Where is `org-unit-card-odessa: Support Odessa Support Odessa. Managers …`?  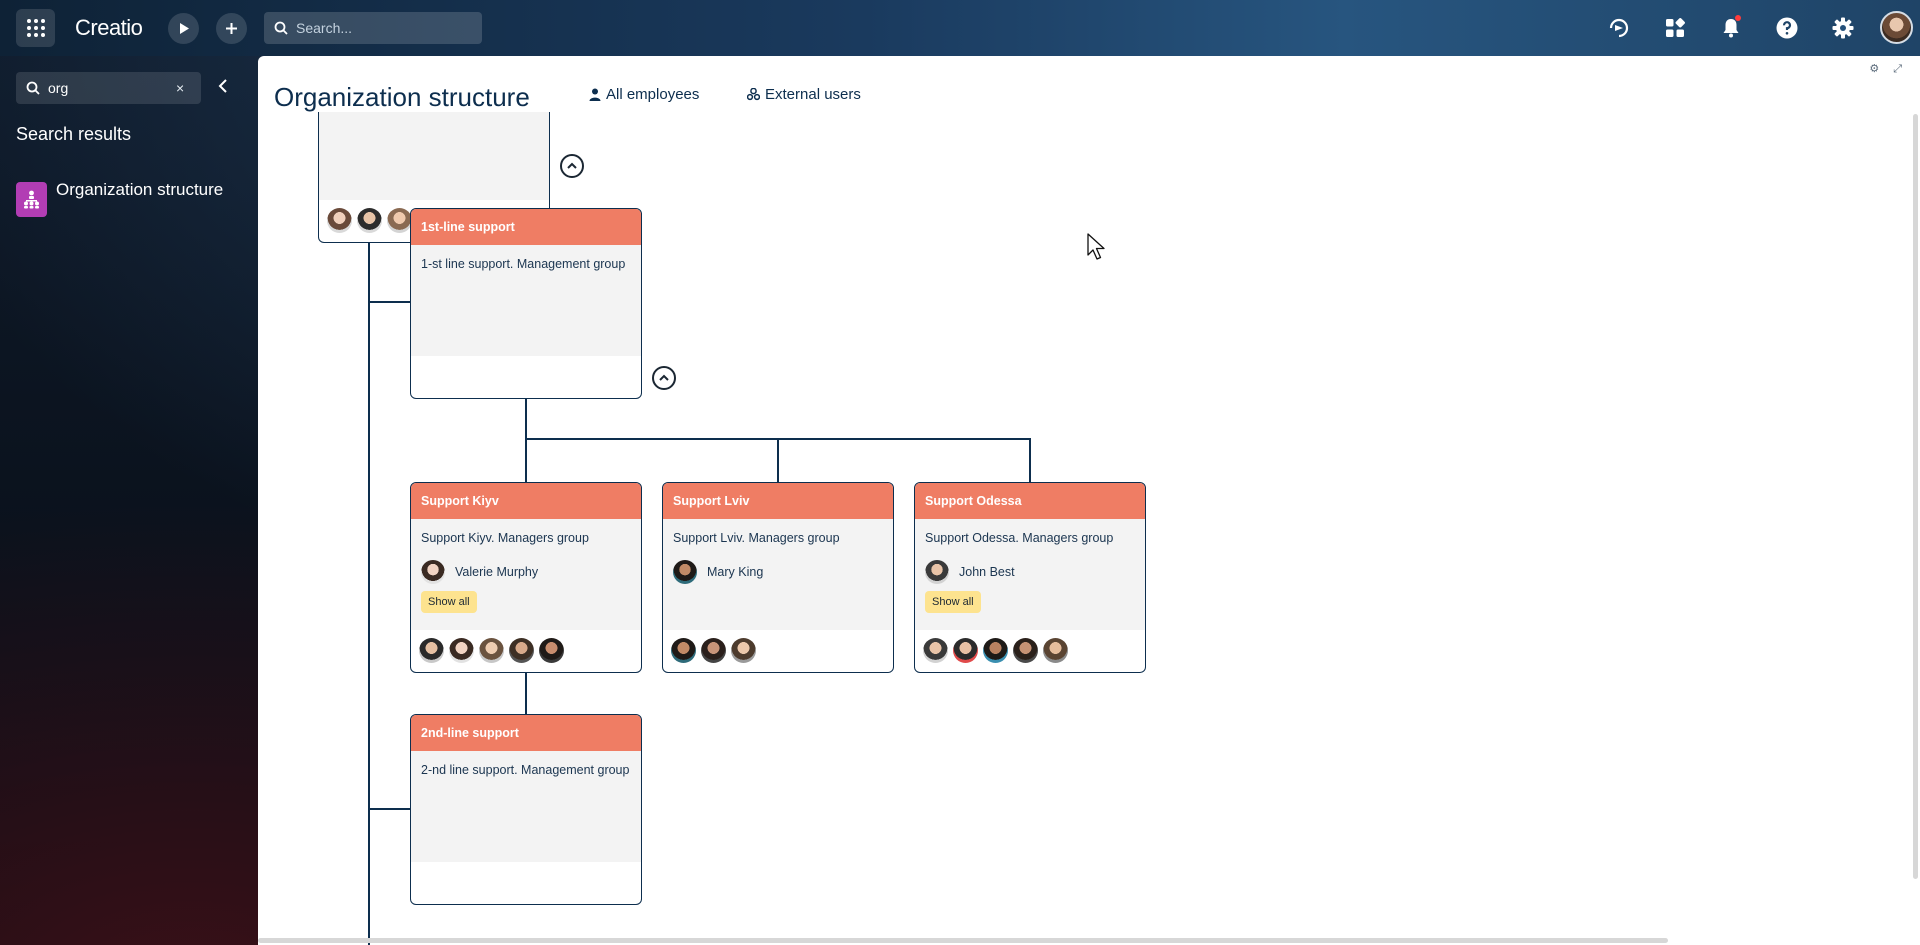 org-unit-card-odessa: Support Odessa Support Odessa. Managers … is located at coordinates (1030, 577).